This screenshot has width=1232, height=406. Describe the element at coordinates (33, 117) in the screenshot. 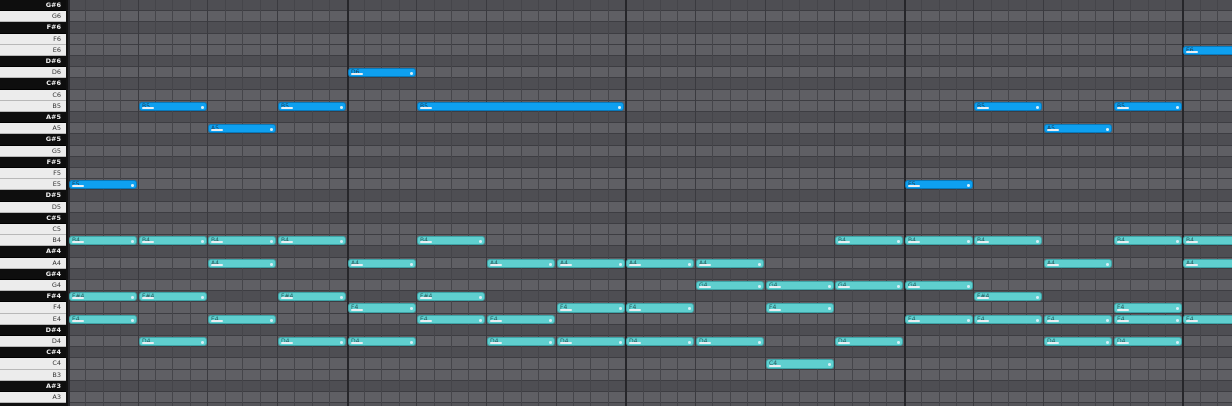

I see `piano-key-asharp5: A#5` at that location.